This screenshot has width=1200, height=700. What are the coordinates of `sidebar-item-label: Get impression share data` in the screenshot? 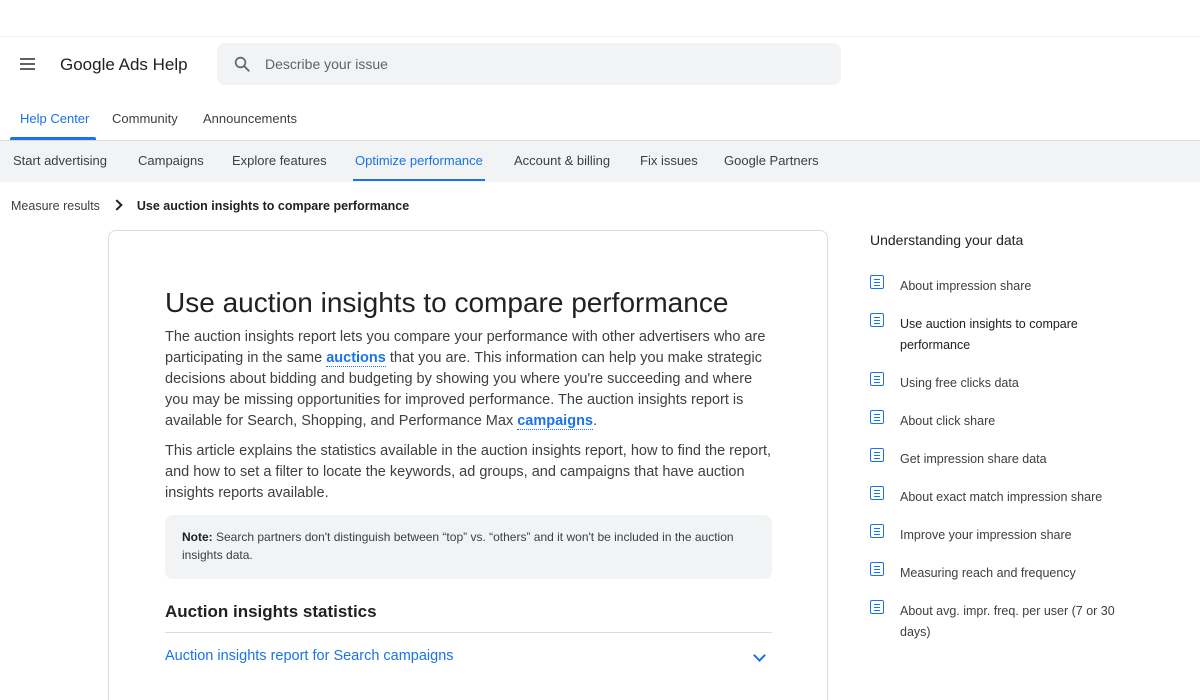 It's located at (973, 459).